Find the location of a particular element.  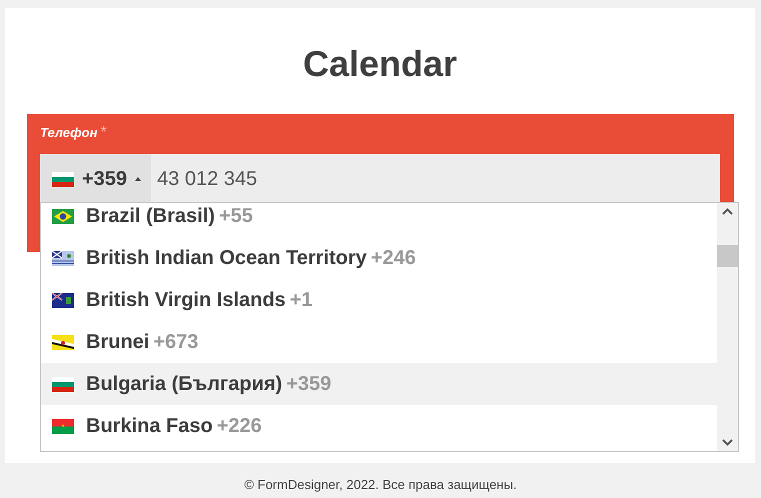

field-label: Телефон is located at coordinates (69, 132).